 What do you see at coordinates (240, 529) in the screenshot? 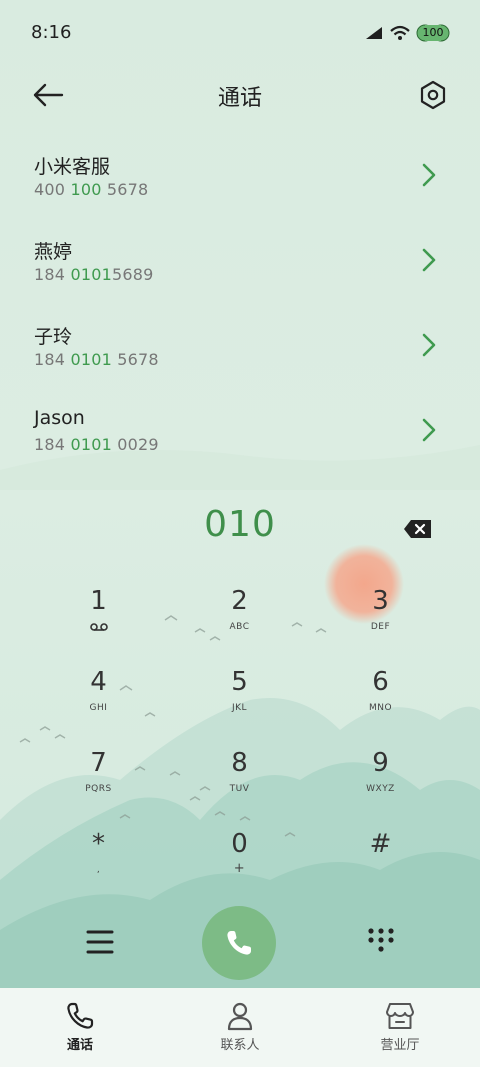
I see `dial-display: 010` at bounding box center [240, 529].